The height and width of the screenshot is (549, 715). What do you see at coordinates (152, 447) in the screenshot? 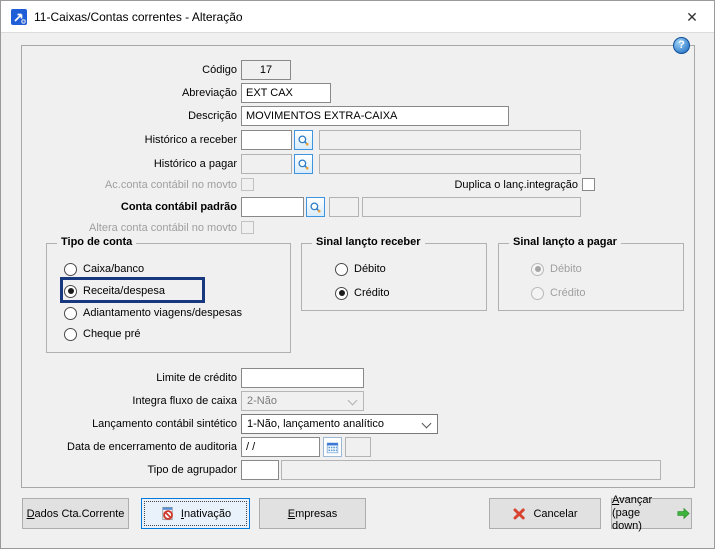
I see `data-encerramento-label: Data de encerramento de auditoria` at bounding box center [152, 447].